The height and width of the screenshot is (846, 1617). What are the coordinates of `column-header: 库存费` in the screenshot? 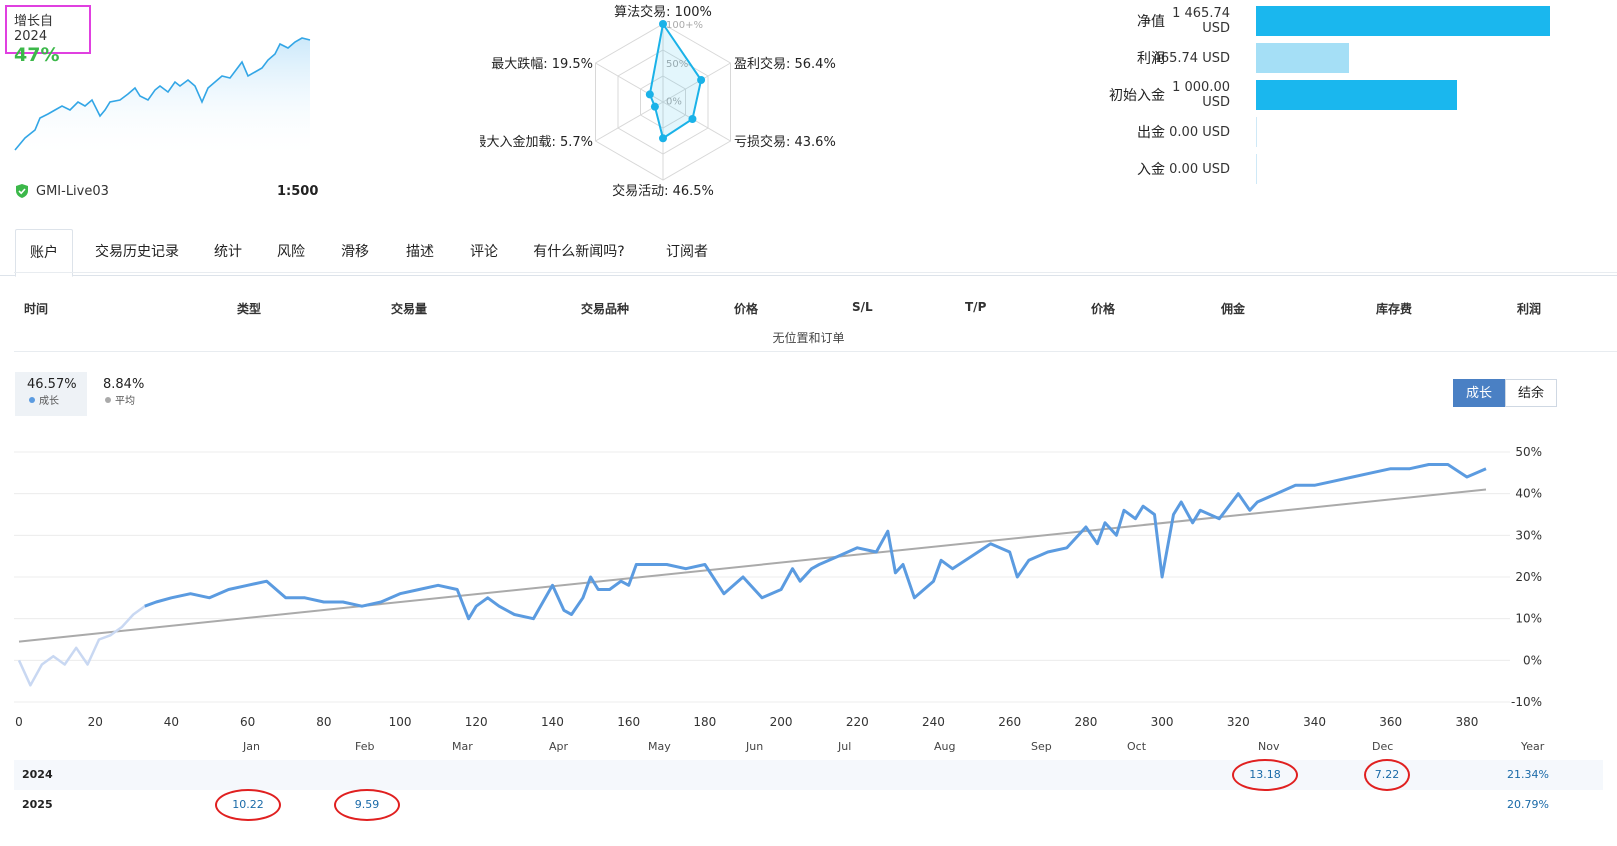 It's located at (1394, 308).